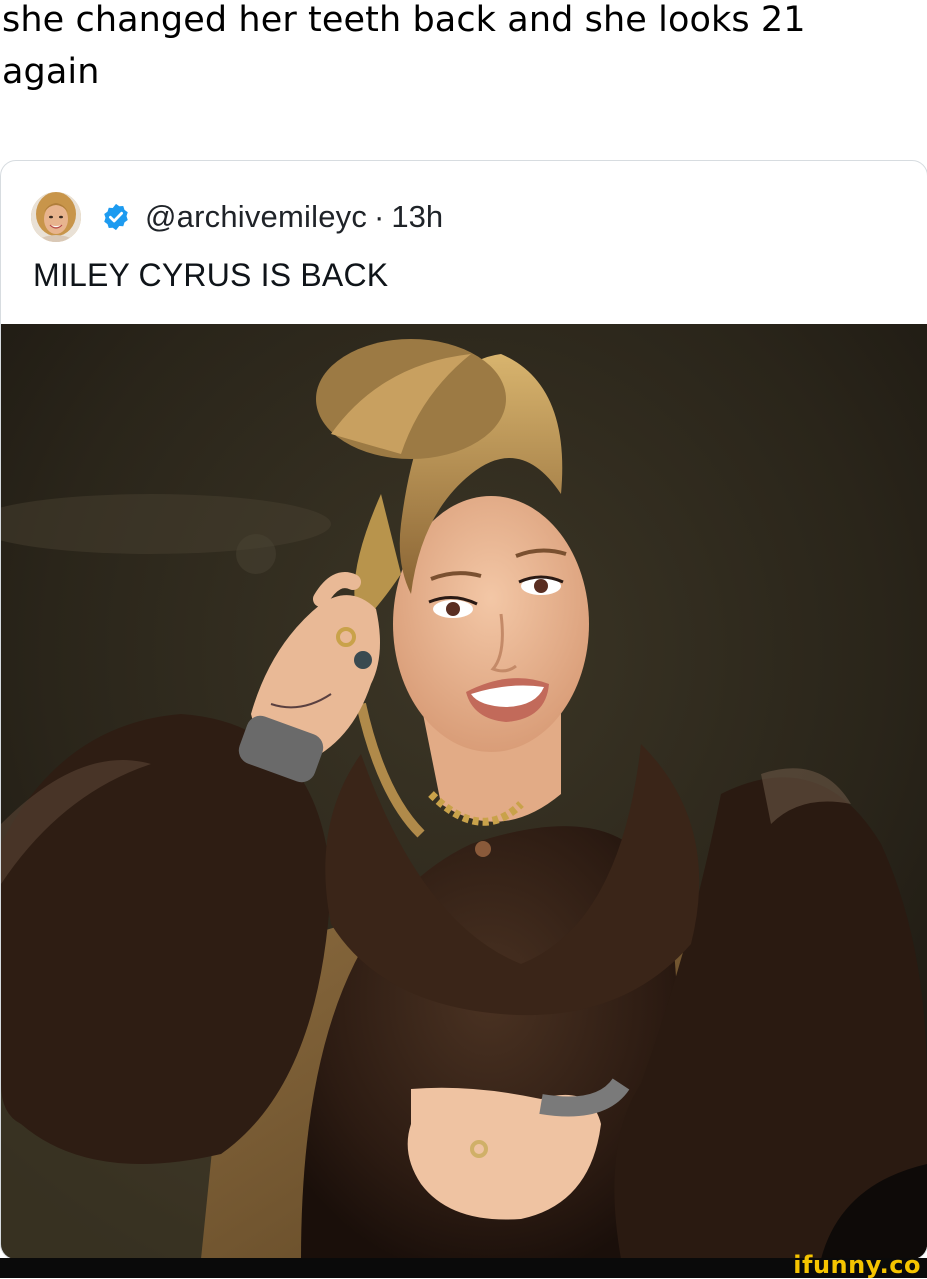 Image resolution: width=927 pixels, height=1279 pixels. I want to click on verified-badge-icon, so click(116, 217).